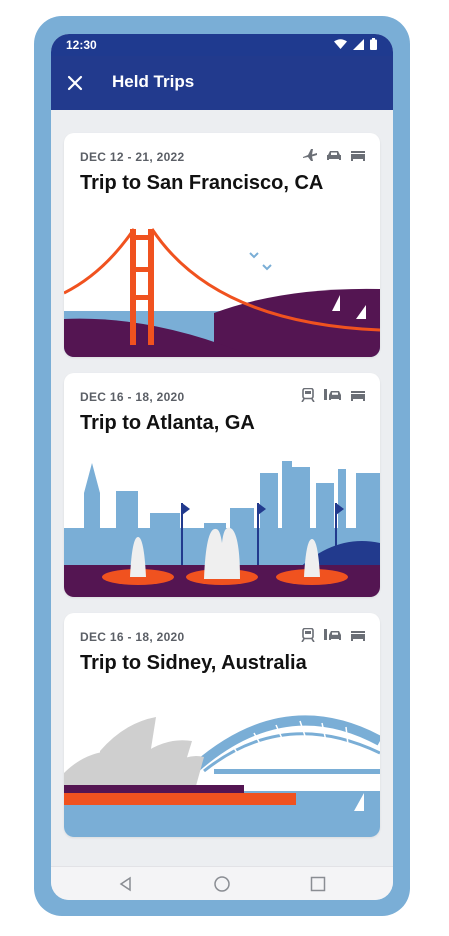  What do you see at coordinates (81, 45) in the screenshot?
I see `status-time: 12:30` at bounding box center [81, 45].